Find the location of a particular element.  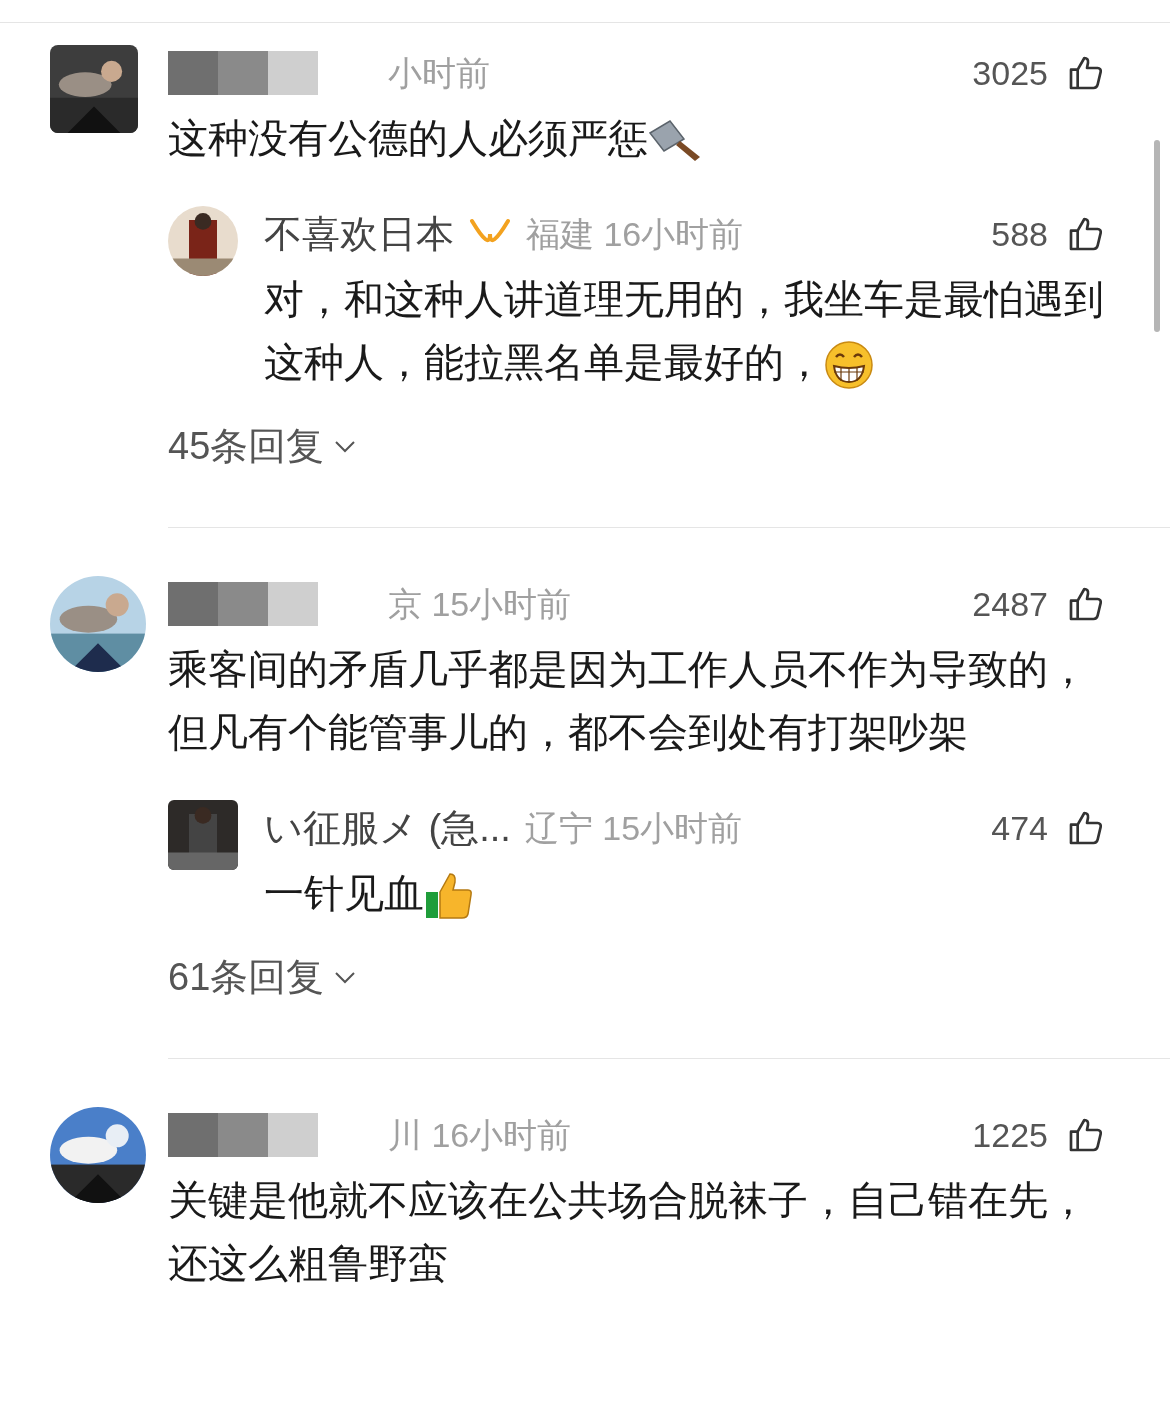

reply-meta: 辽宁 15小时前 is located at coordinates (633, 828).